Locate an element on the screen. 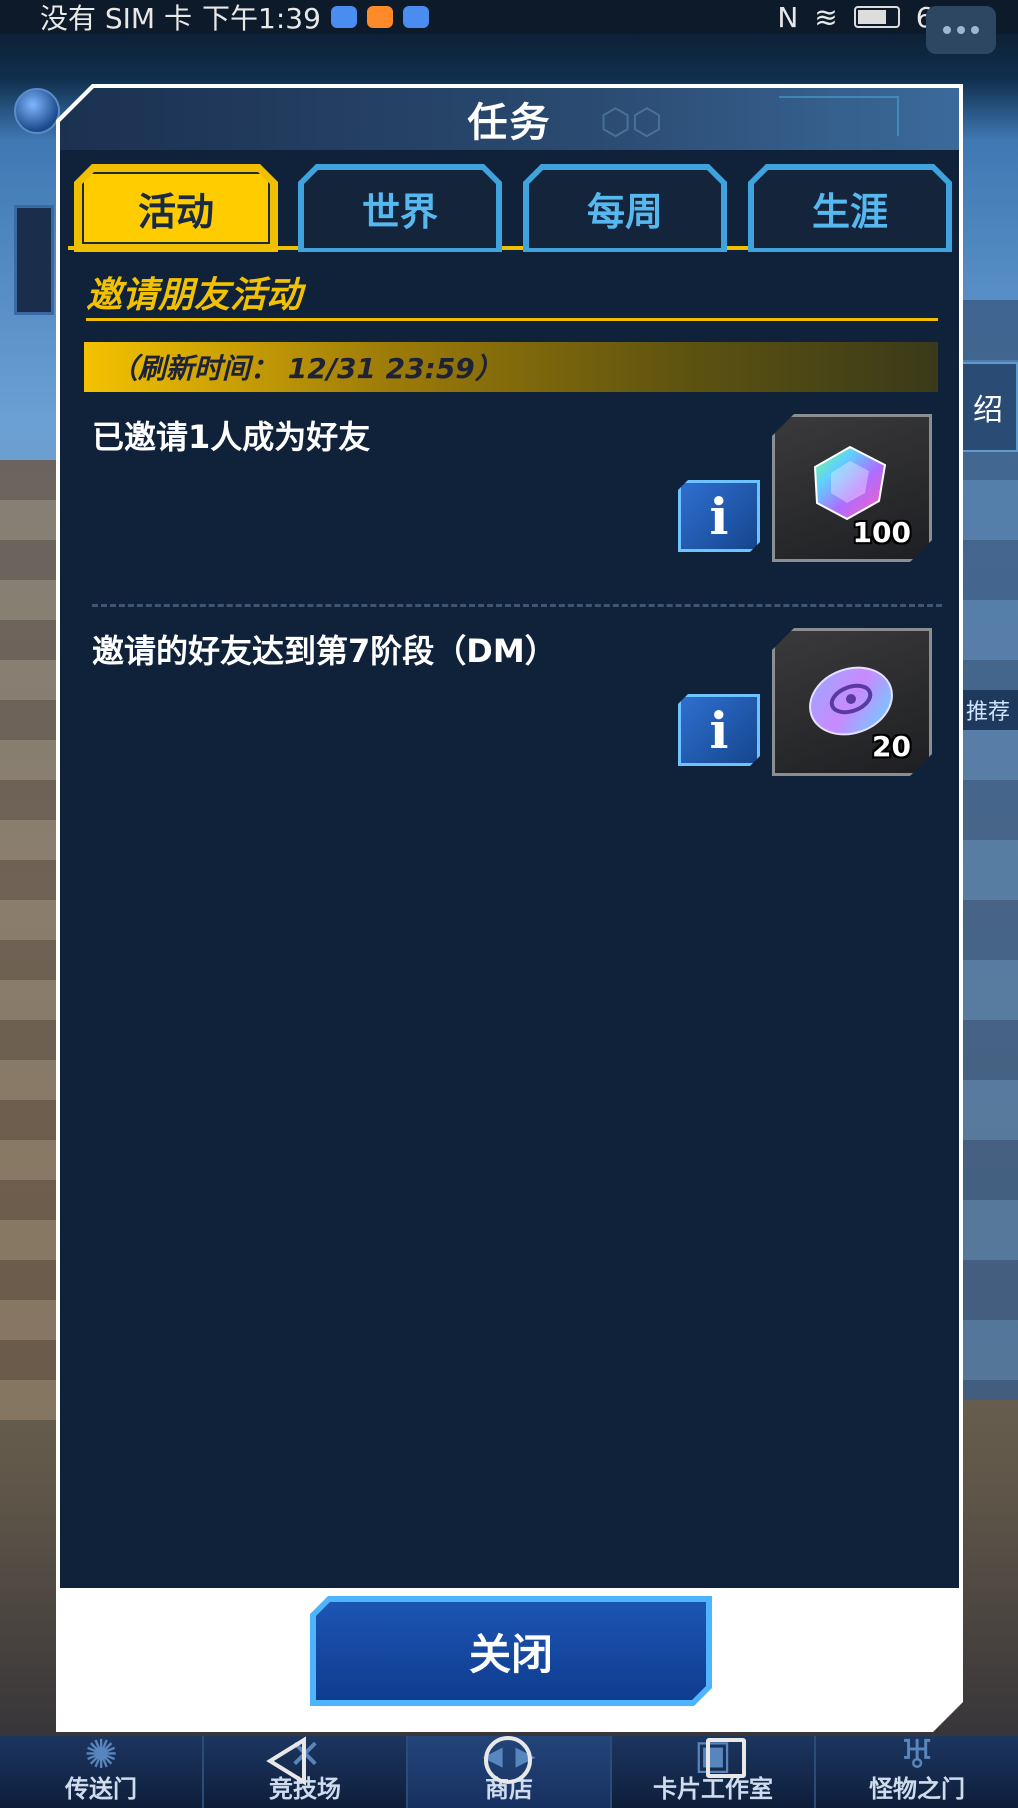 The image size is (1018, 1808). mission-row: 已邀请1人成为好友 i 100 is located at coordinates (509, 512).